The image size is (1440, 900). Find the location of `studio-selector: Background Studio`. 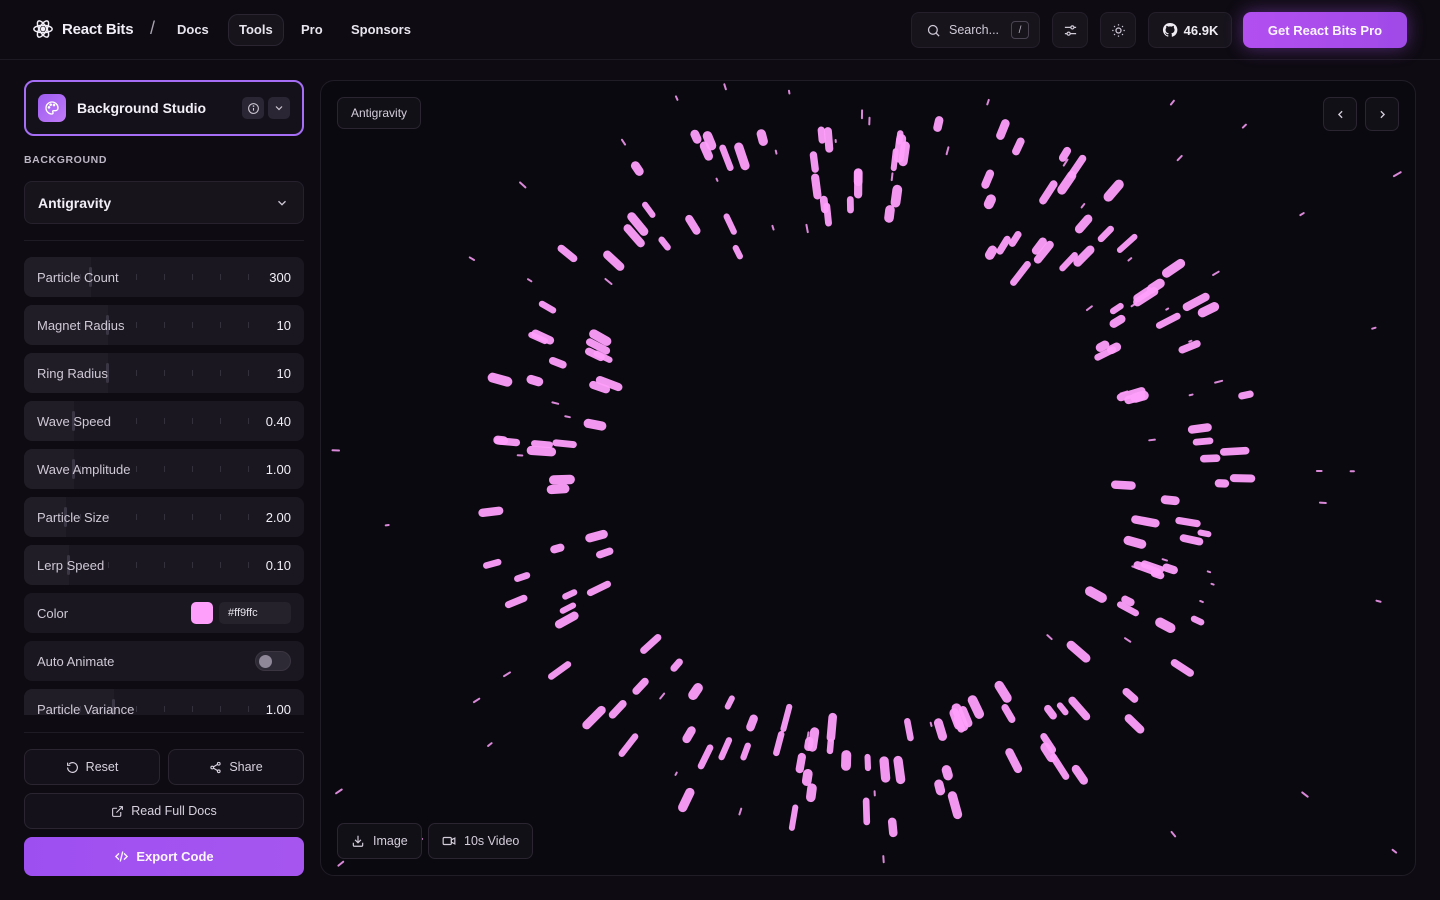

studio-selector: Background Studio is located at coordinates (164, 108).